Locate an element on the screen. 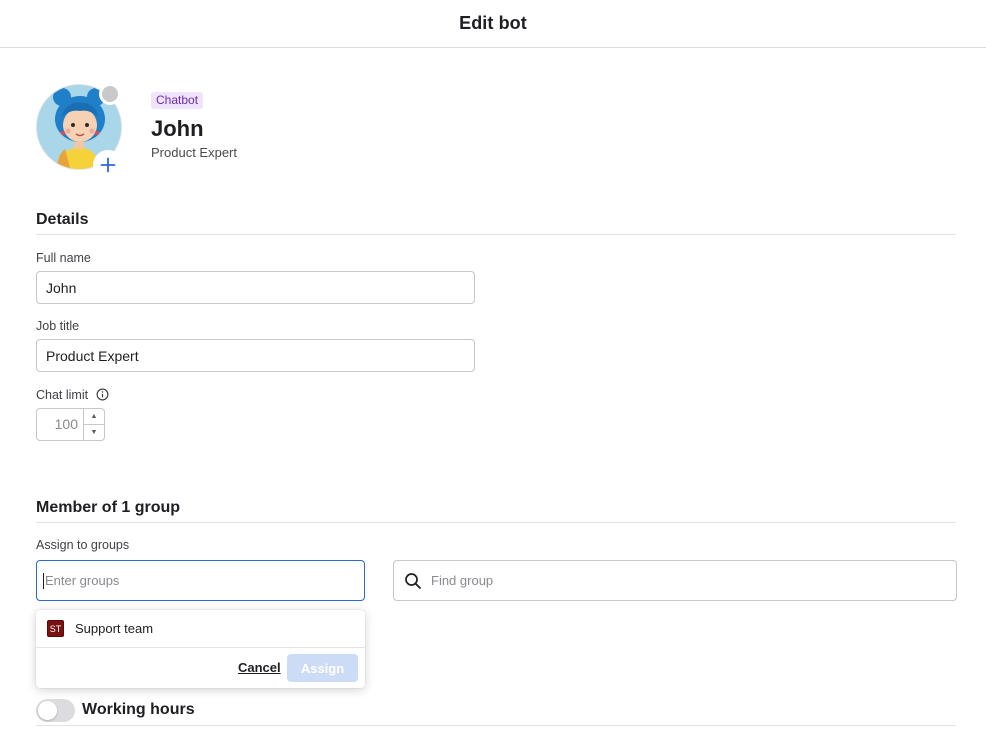  enter-groups-input: Enter groups is located at coordinates (200, 580).